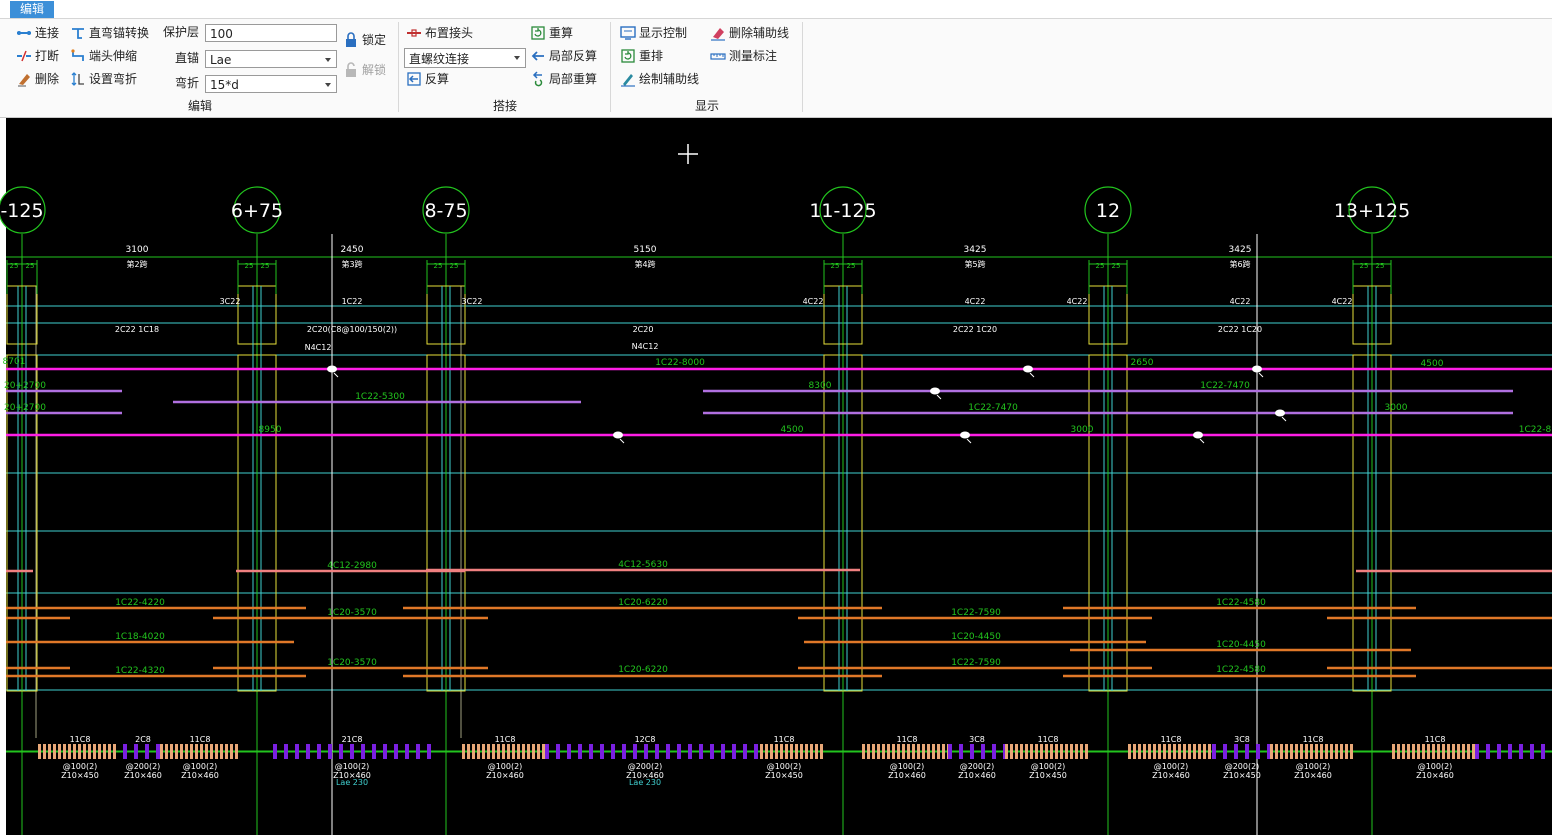  What do you see at coordinates (439, 33) in the screenshot?
I see `place-joint-button: 布置接头` at bounding box center [439, 33].